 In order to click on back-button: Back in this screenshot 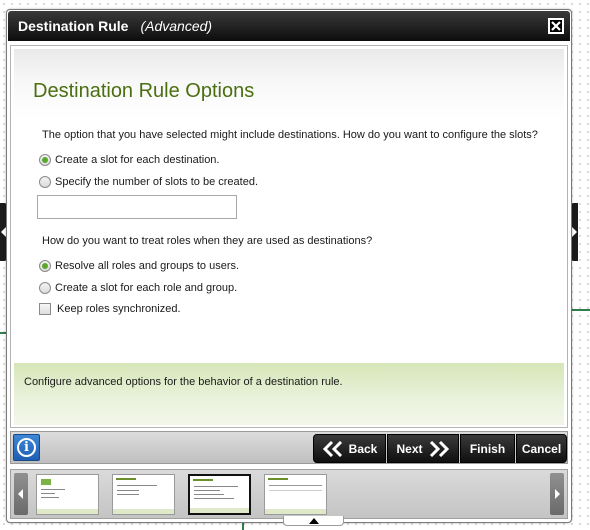, I will do `click(349, 448)`.